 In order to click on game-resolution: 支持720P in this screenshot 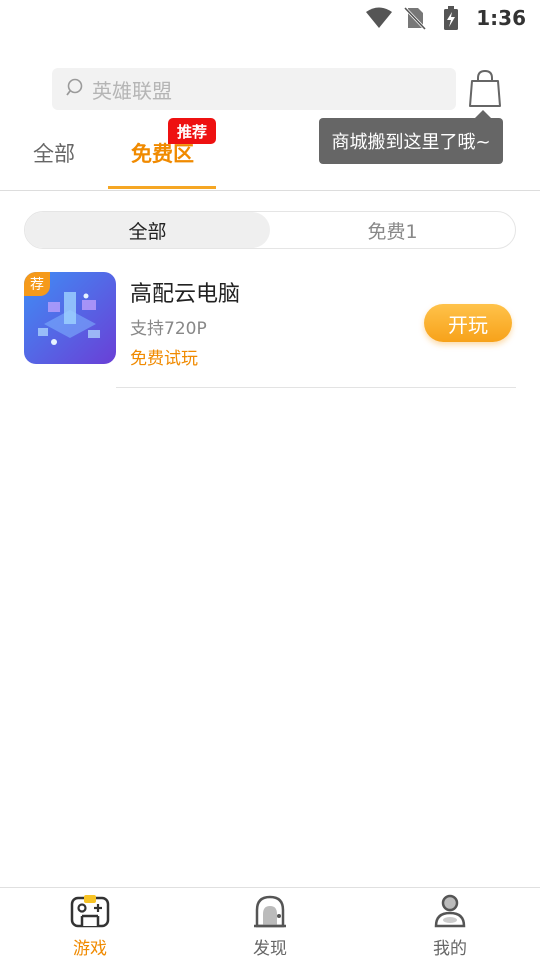, I will do `click(168, 329)`.